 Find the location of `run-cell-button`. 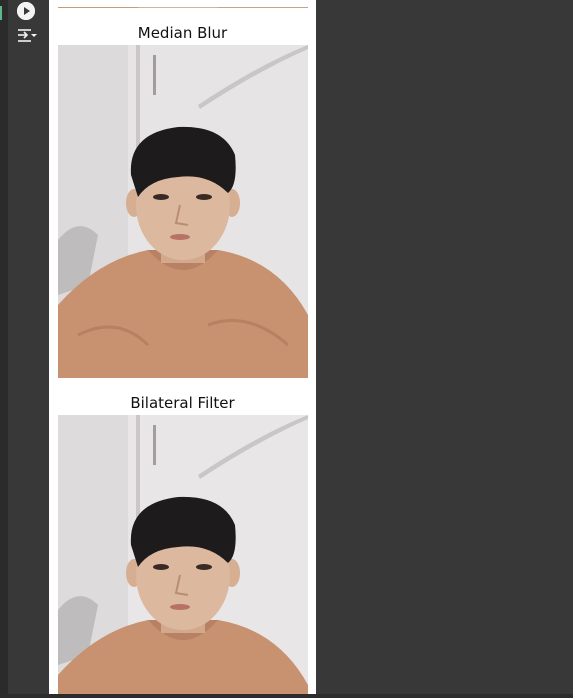

run-cell-button is located at coordinates (26, 11).